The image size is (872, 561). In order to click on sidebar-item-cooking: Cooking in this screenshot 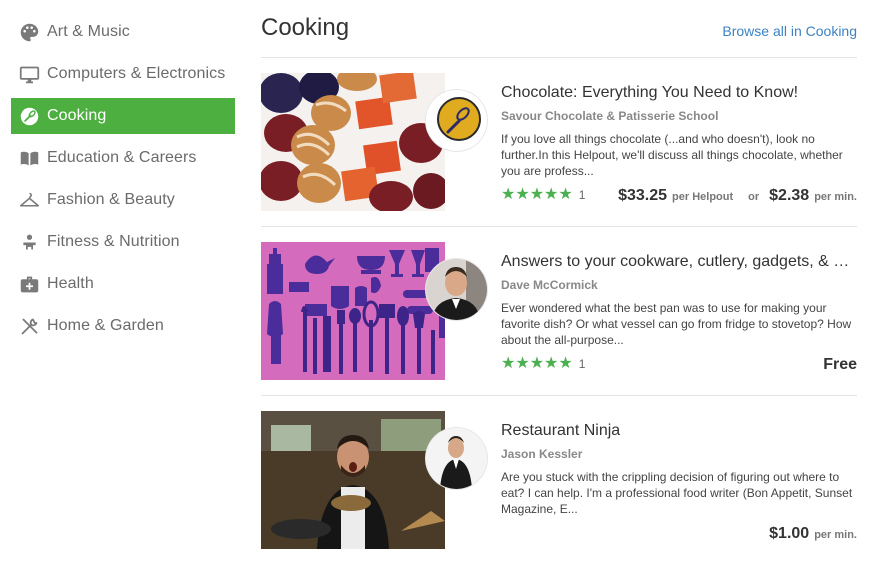, I will do `click(123, 116)`.